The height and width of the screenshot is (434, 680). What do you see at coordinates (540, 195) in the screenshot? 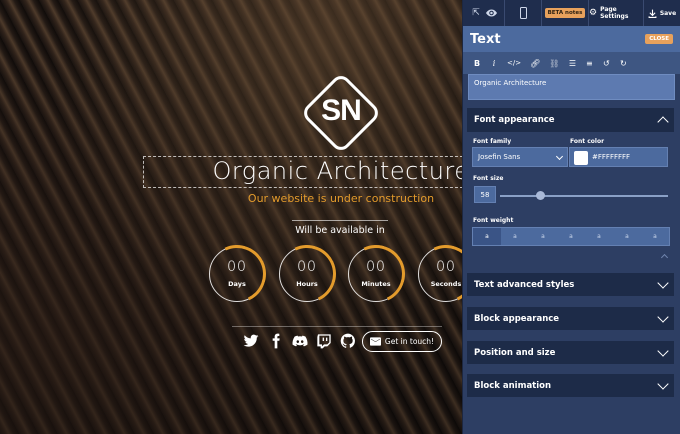
I see `font-size-slider-handle` at bounding box center [540, 195].